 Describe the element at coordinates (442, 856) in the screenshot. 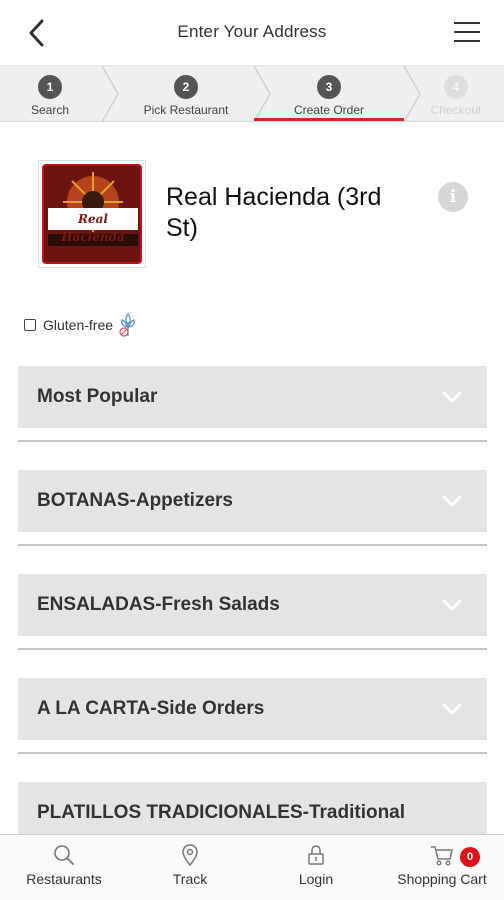

I see `cart-icon` at that location.